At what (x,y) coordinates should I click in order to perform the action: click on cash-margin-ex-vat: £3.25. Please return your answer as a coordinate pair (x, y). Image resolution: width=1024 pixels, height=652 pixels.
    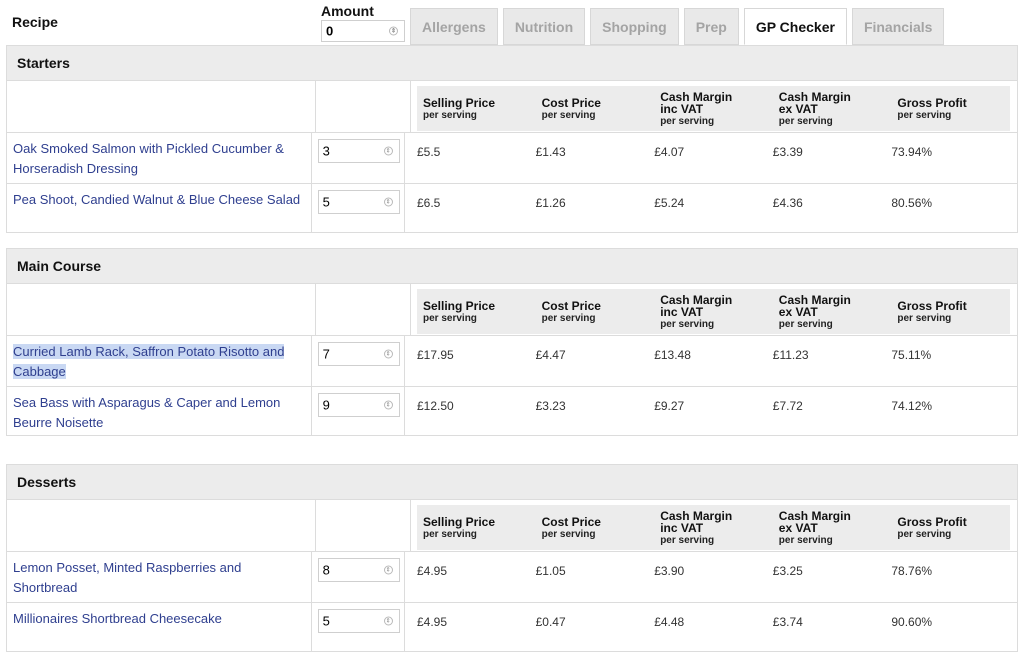
    Looking at the image, I should click on (787, 571).